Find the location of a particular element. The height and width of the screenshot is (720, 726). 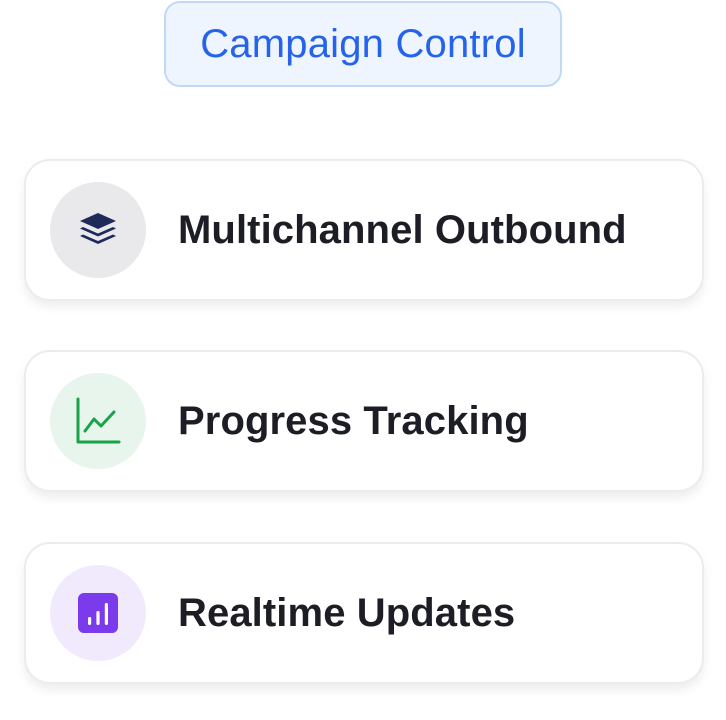

layers-icon is located at coordinates (98, 230).